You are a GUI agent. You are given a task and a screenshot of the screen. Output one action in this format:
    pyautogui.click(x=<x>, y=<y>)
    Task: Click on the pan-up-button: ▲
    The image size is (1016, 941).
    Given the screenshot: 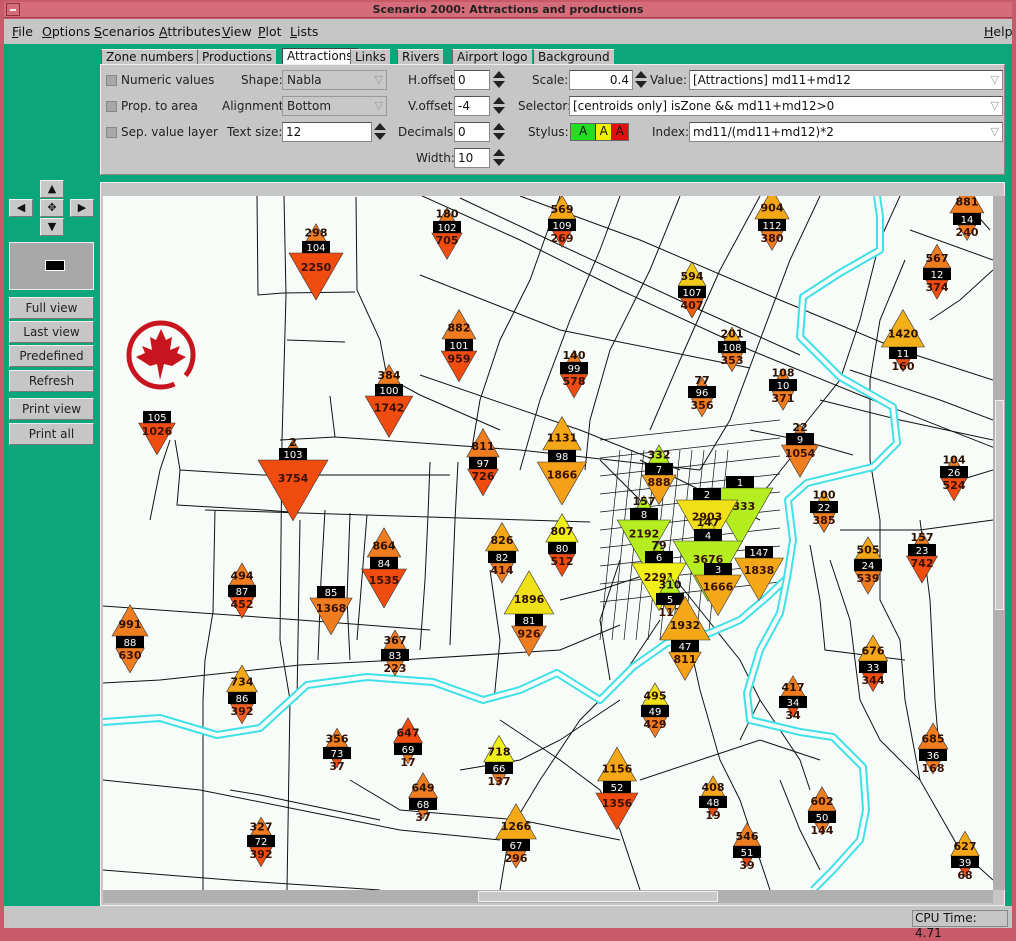 What is the action you would take?
    pyautogui.click(x=52, y=189)
    